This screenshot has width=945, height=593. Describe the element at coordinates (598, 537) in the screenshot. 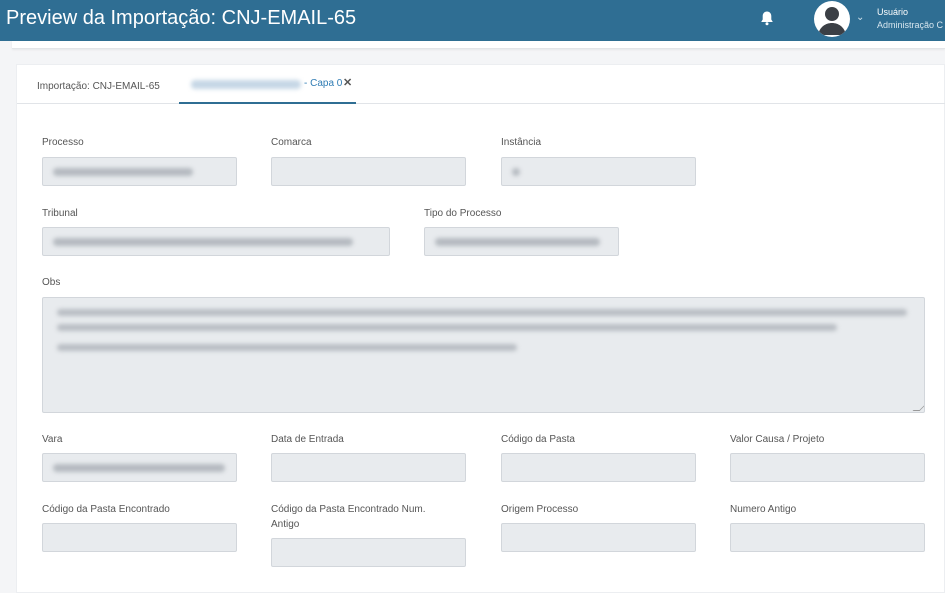

I see `origem-processo-field` at that location.